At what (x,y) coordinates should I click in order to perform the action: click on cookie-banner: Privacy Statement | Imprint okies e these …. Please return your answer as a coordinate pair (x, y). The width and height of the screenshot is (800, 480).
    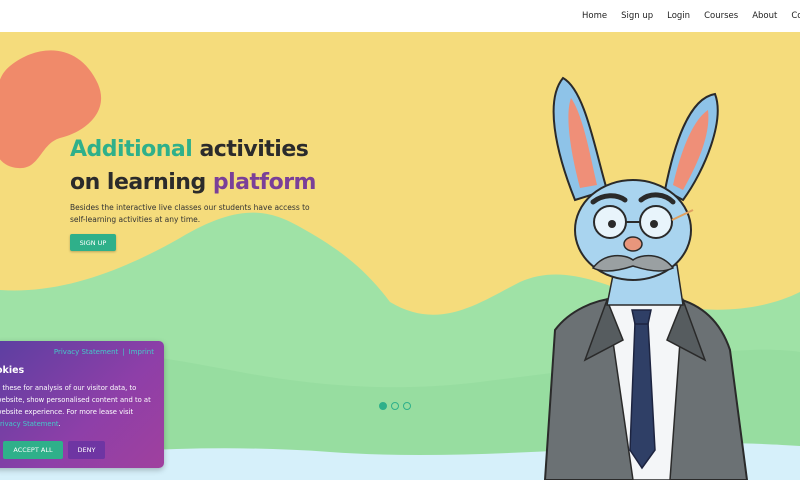
    Looking at the image, I should click on (82, 404).